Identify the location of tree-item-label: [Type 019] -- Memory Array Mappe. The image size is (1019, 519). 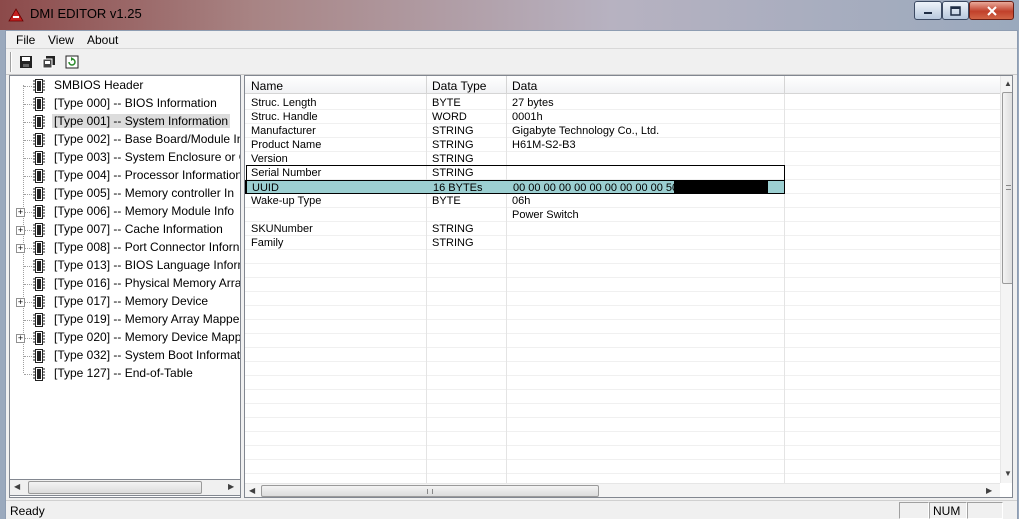
(147, 319).